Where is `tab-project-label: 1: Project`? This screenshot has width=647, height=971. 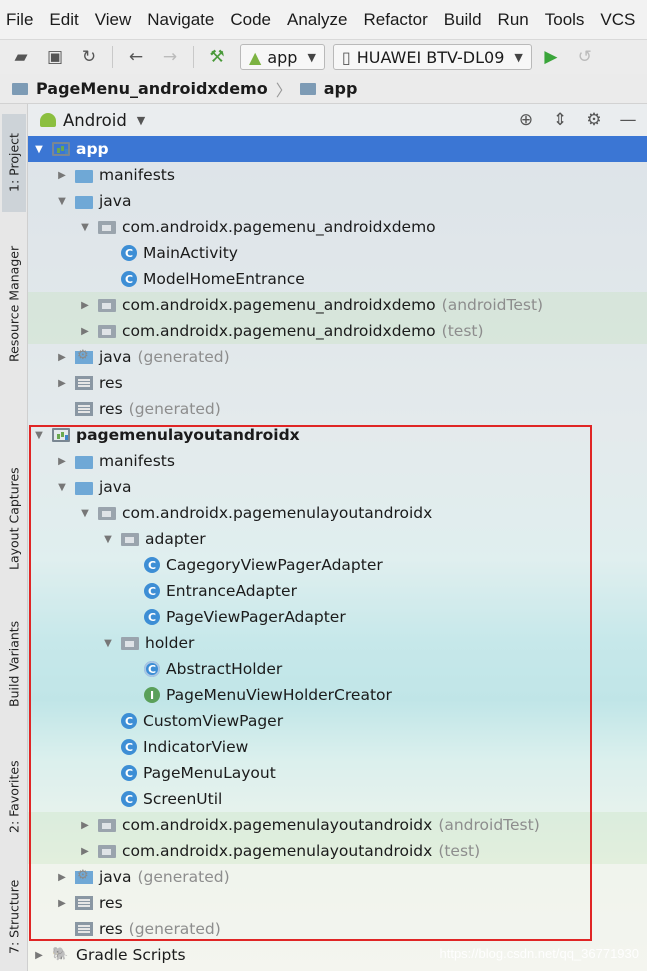 tab-project-label: 1: Project is located at coordinates (14, 163).